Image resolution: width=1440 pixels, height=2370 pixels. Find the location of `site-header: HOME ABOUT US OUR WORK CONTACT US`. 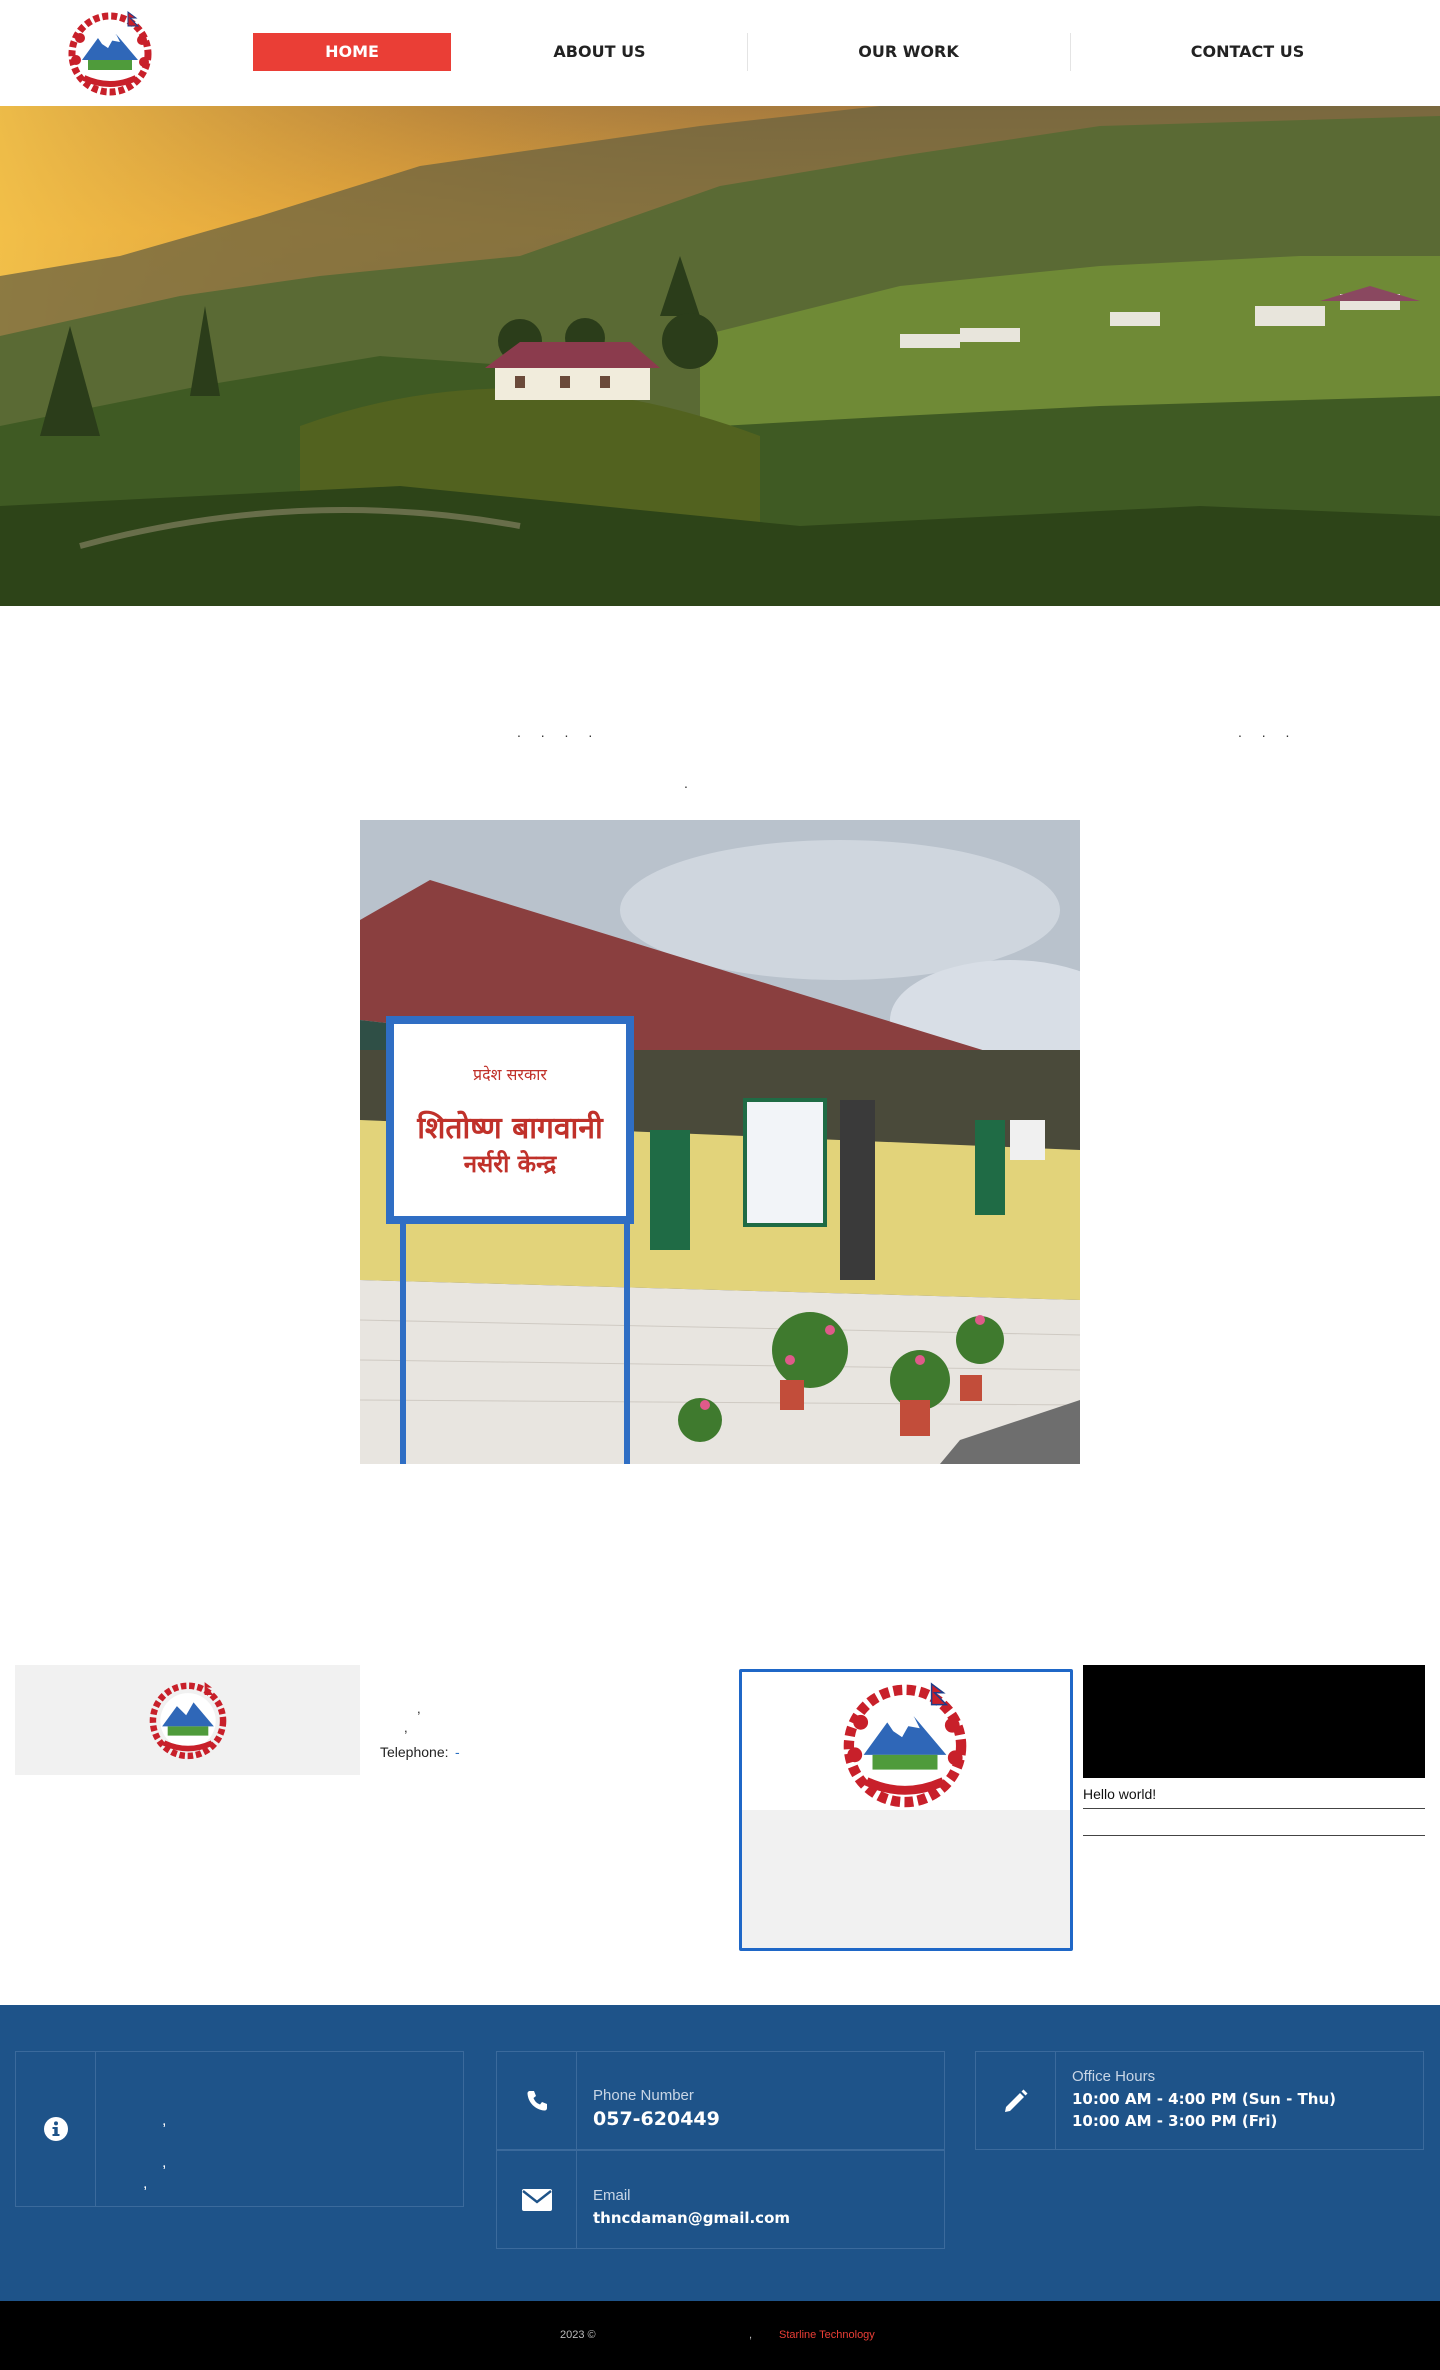

site-header: HOME ABOUT US OUR WORK CONTACT US is located at coordinates (720, 53).